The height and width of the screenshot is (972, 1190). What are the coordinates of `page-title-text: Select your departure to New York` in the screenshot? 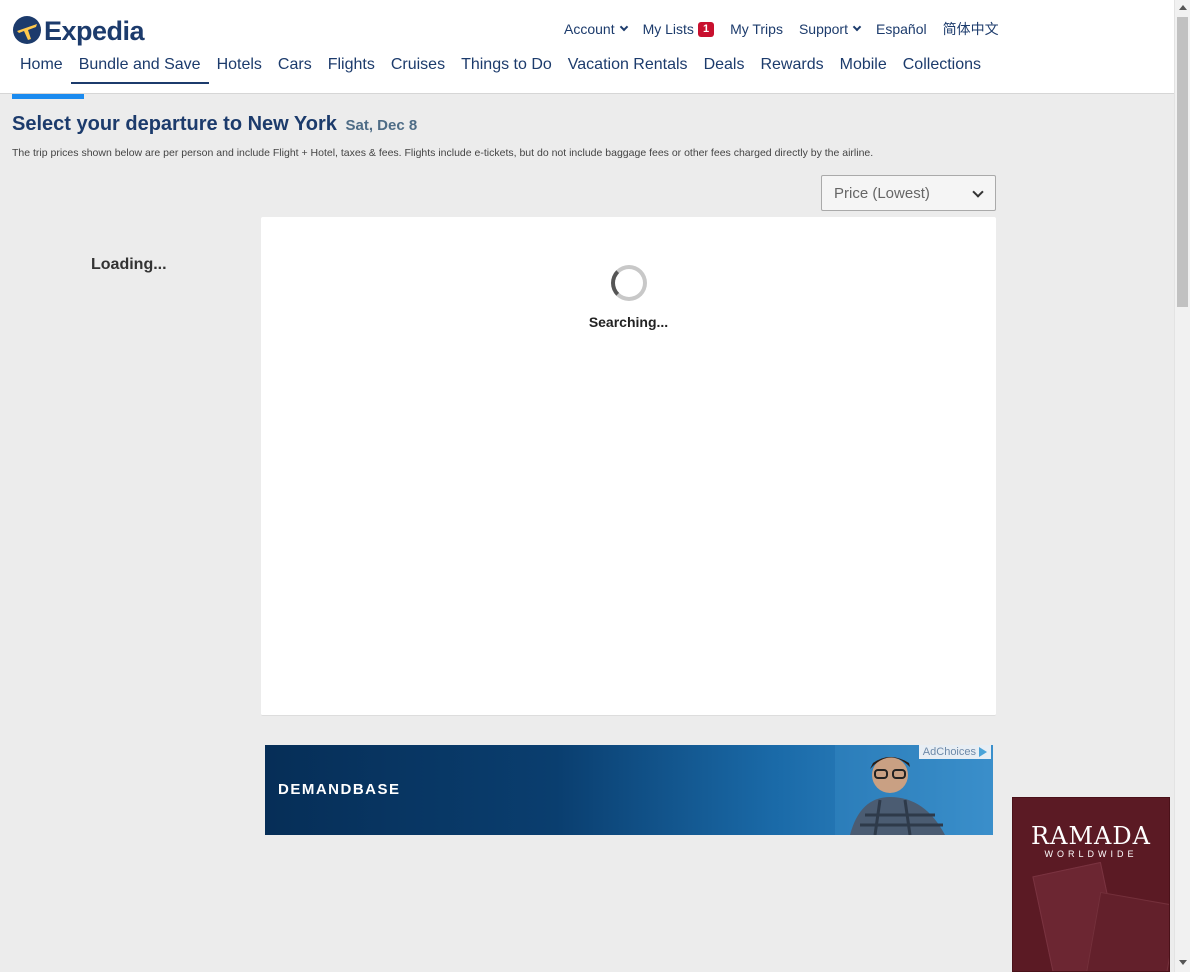 It's located at (174, 124).